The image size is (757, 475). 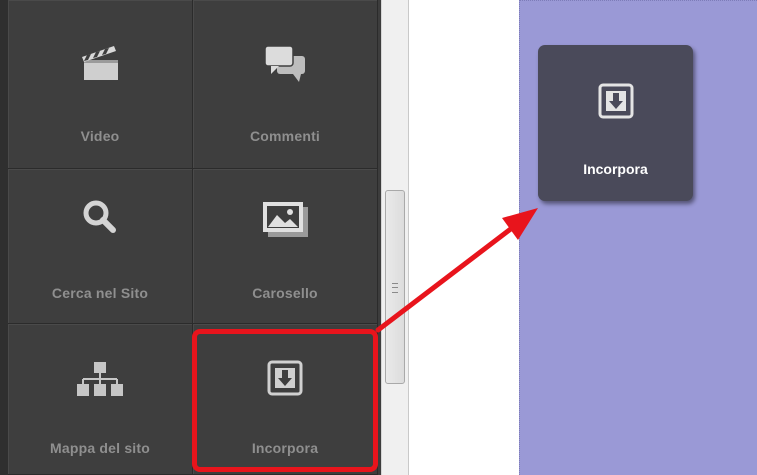 What do you see at coordinates (100, 381) in the screenshot?
I see `sitemap-icon` at bounding box center [100, 381].